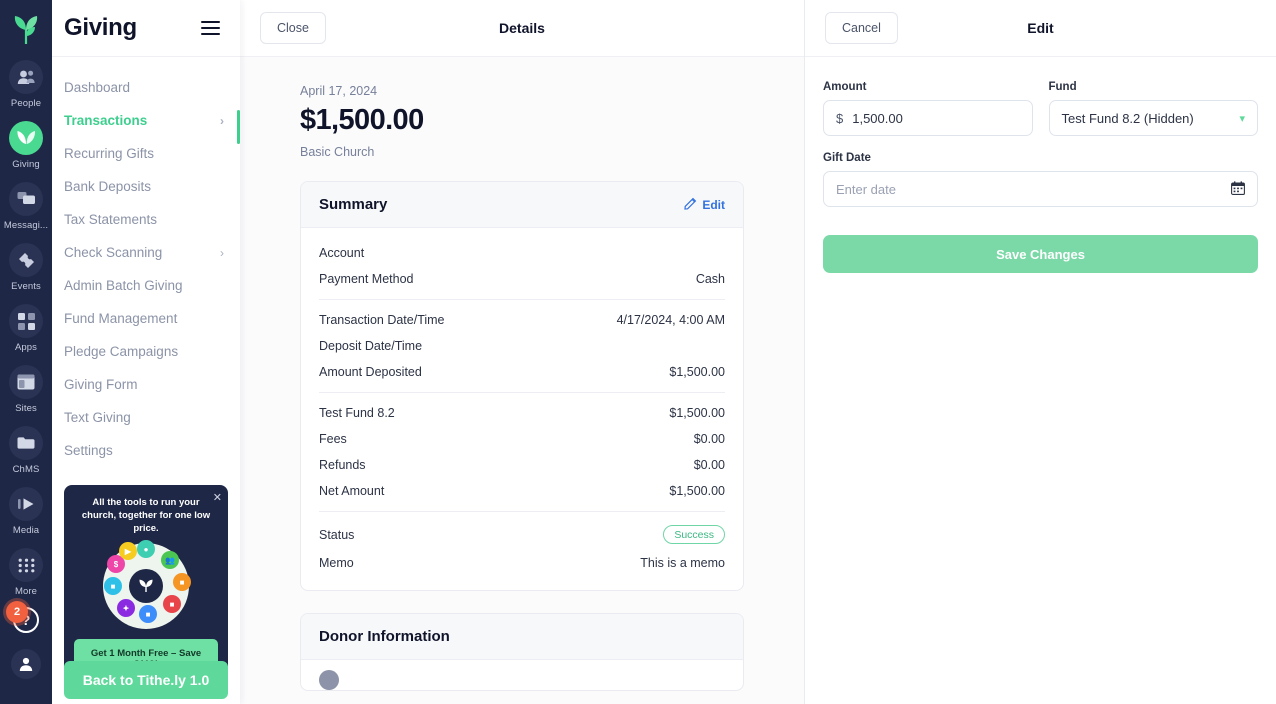 The height and width of the screenshot is (704, 1276). I want to click on sidebar-item-label: Admin Batch Giving, so click(123, 285).